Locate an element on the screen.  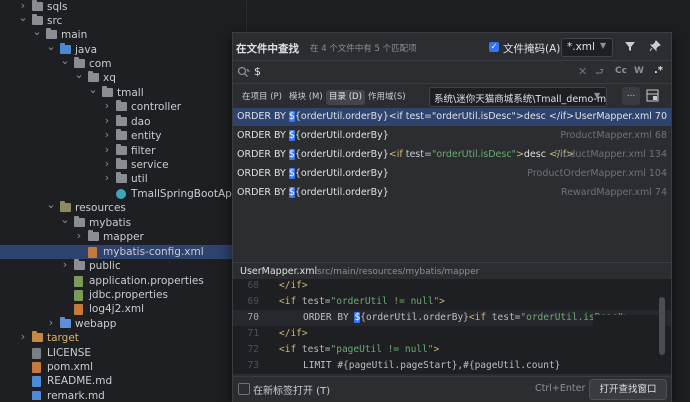
search-input: $ is located at coordinates (257, 71).